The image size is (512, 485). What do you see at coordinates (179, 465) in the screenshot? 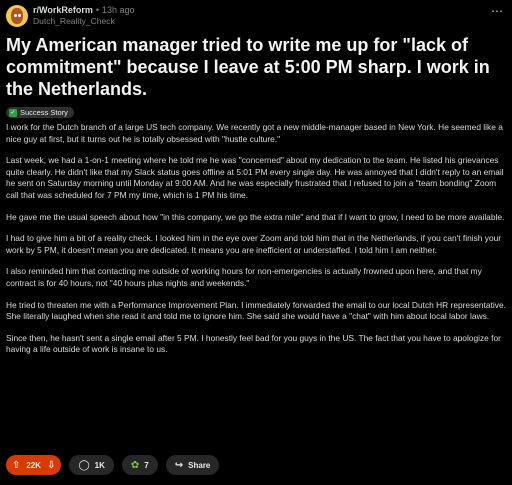
I see `share-icon: ↪` at bounding box center [179, 465].